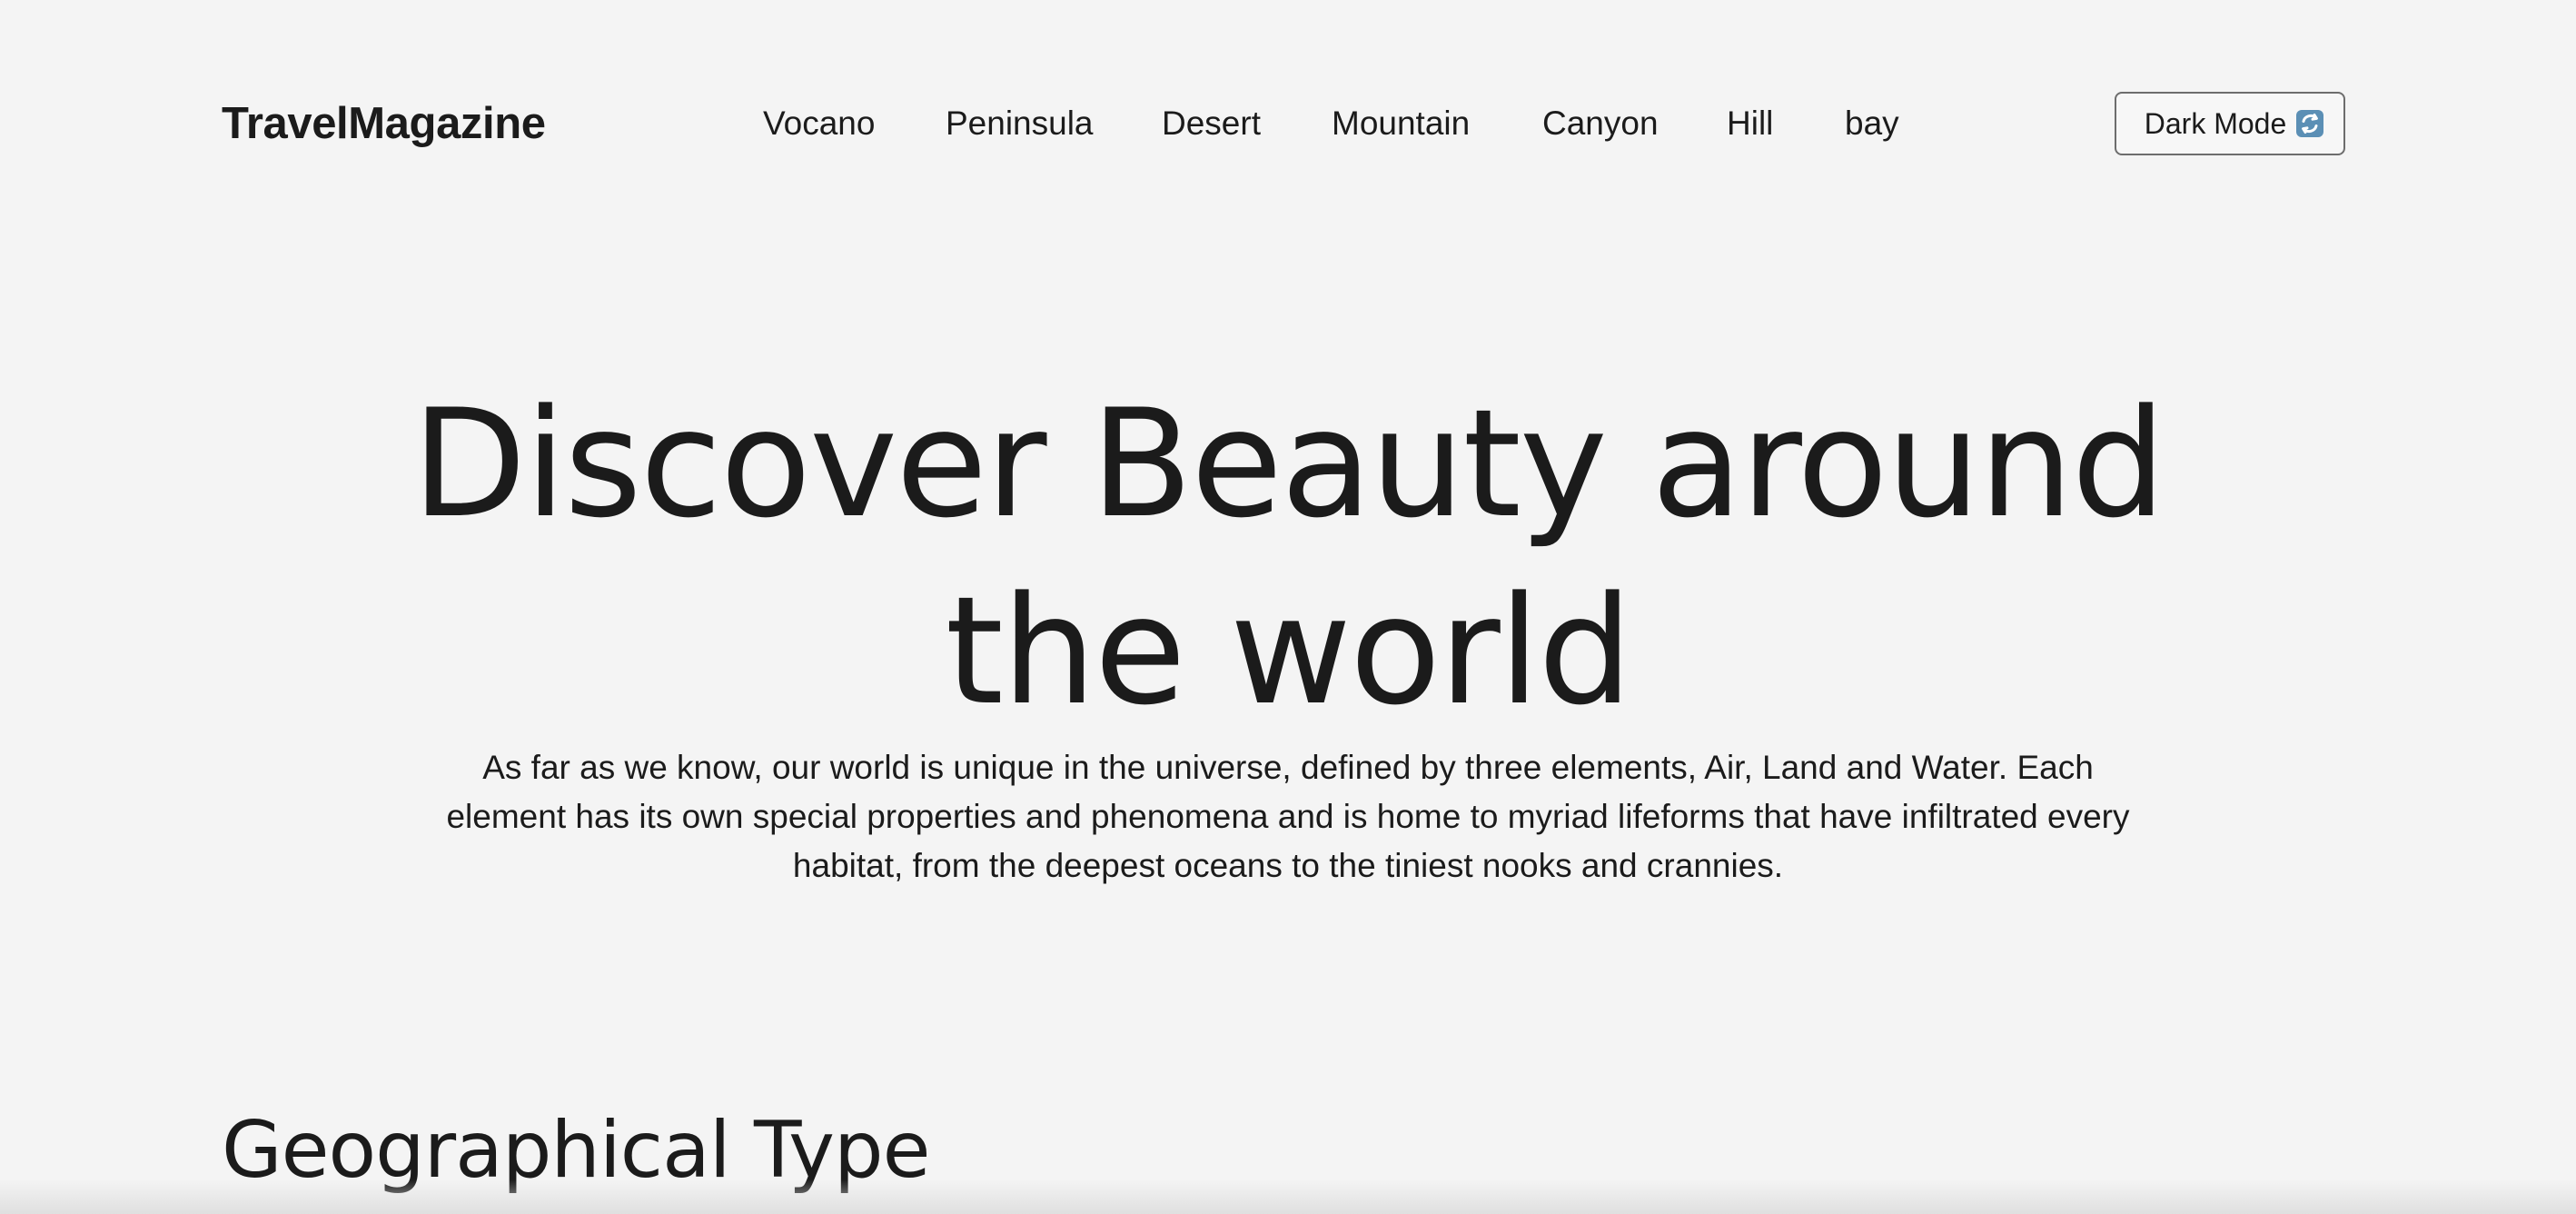 This screenshot has height=1214, width=2576. What do you see at coordinates (2309, 123) in the screenshot?
I see `refresh-icon` at bounding box center [2309, 123].